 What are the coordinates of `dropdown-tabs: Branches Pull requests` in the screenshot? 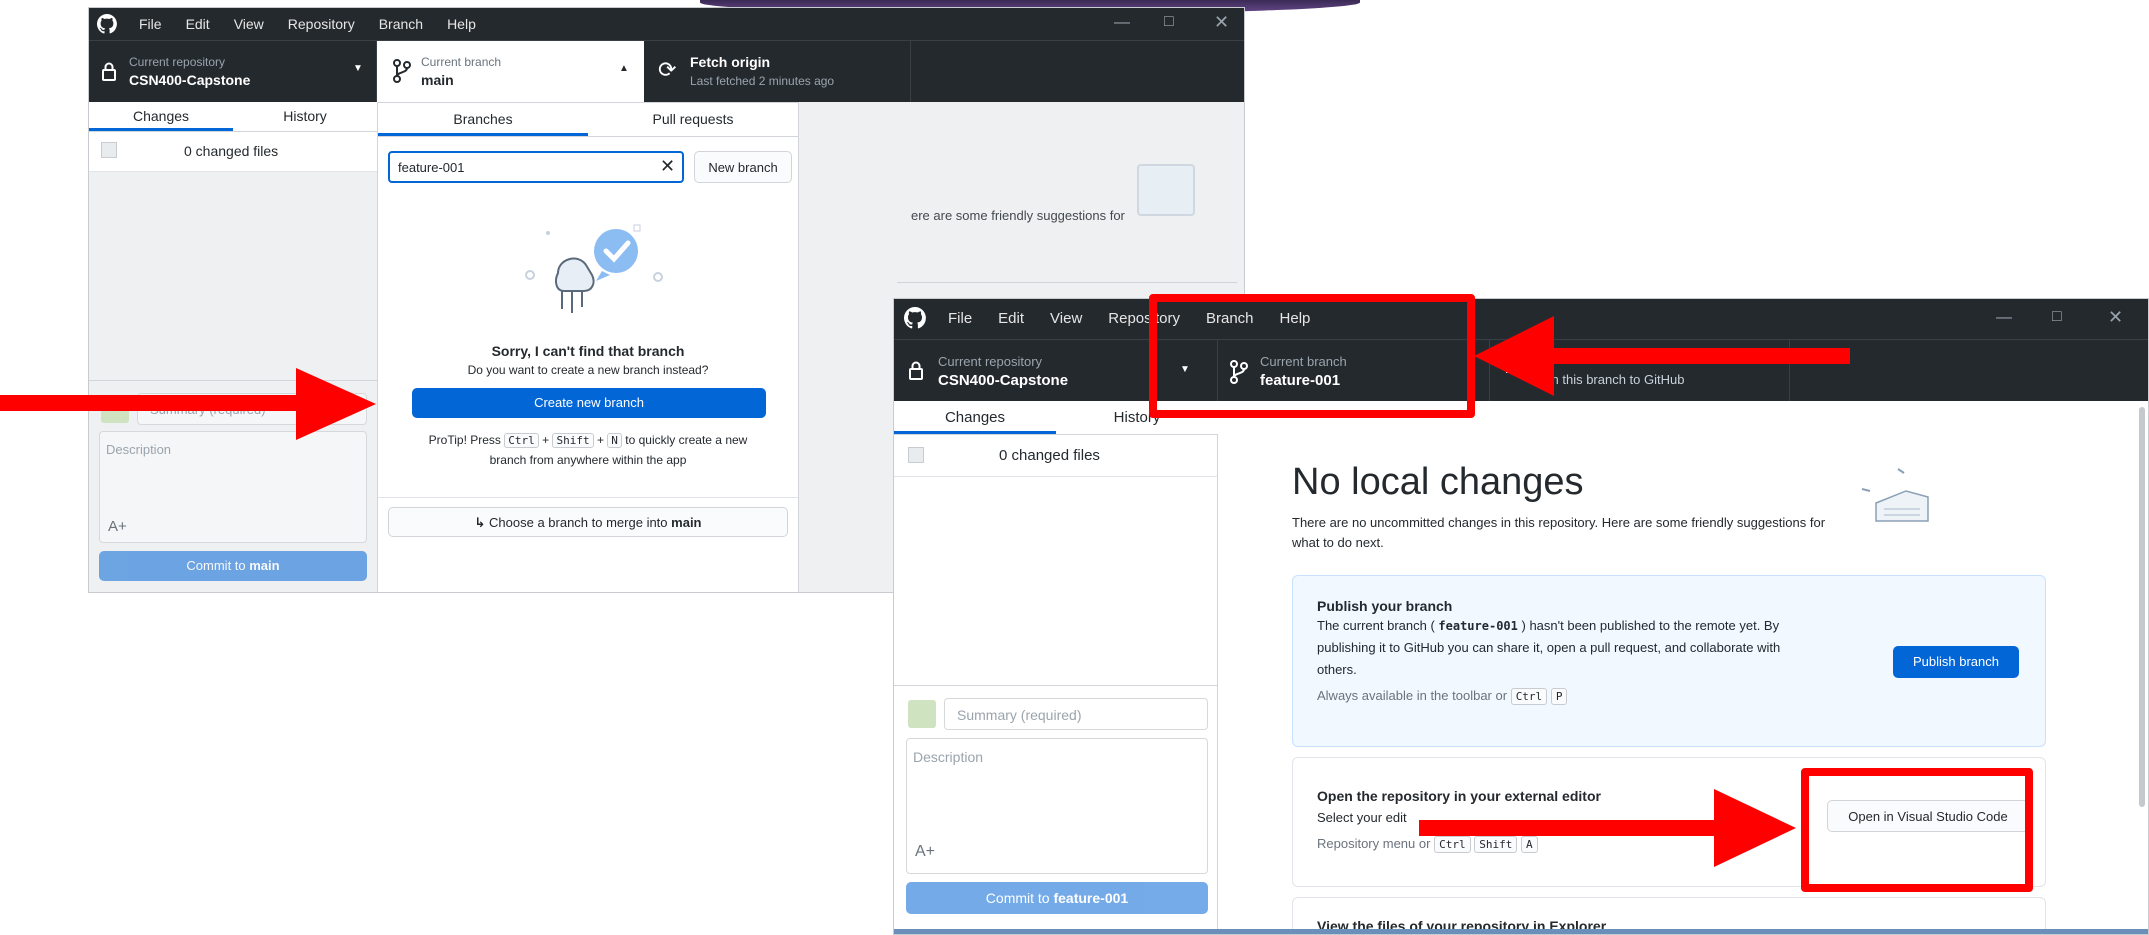 It's located at (588, 120).